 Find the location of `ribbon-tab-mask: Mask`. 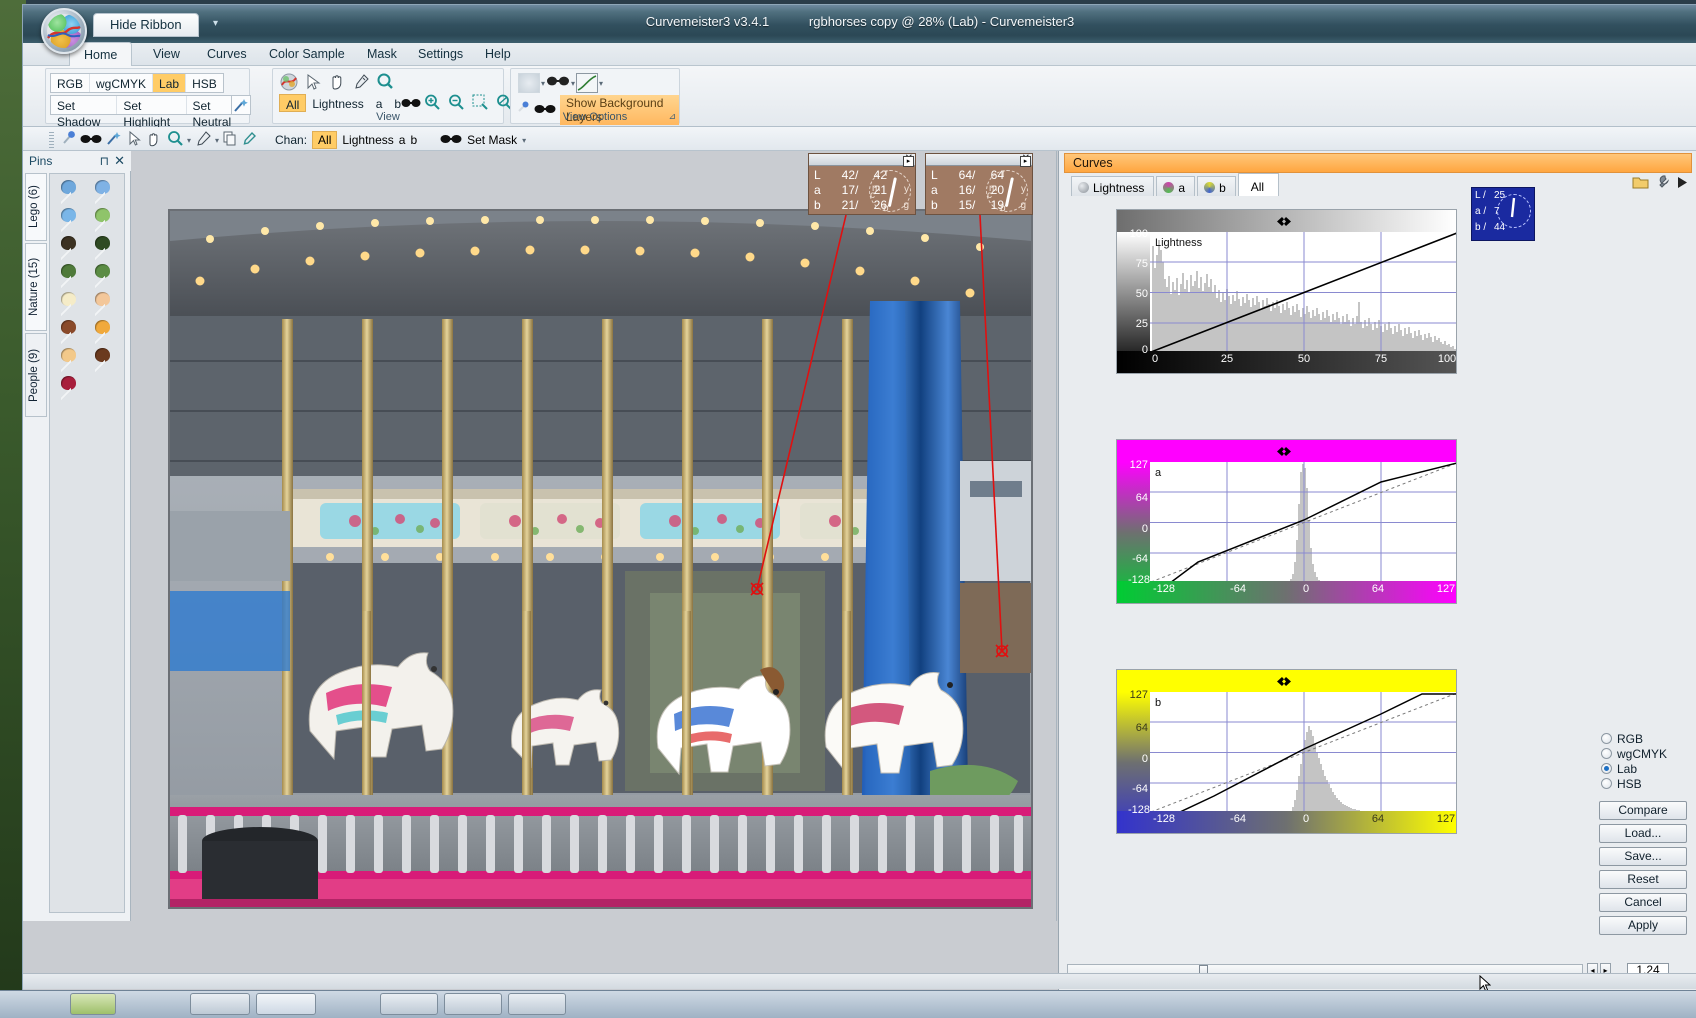

ribbon-tab-mask: Mask is located at coordinates (382, 54).